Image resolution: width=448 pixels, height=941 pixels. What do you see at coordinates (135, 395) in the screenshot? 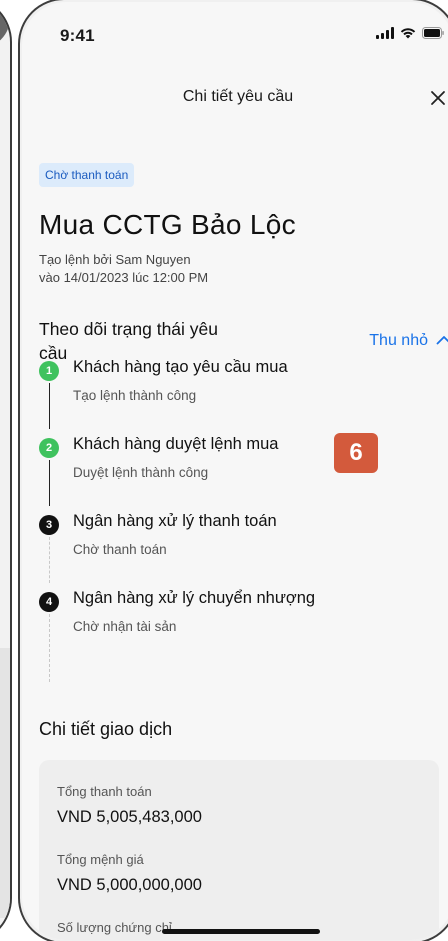
I see `step-subtitle: Tạo lệnh thành công` at bounding box center [135, 395].